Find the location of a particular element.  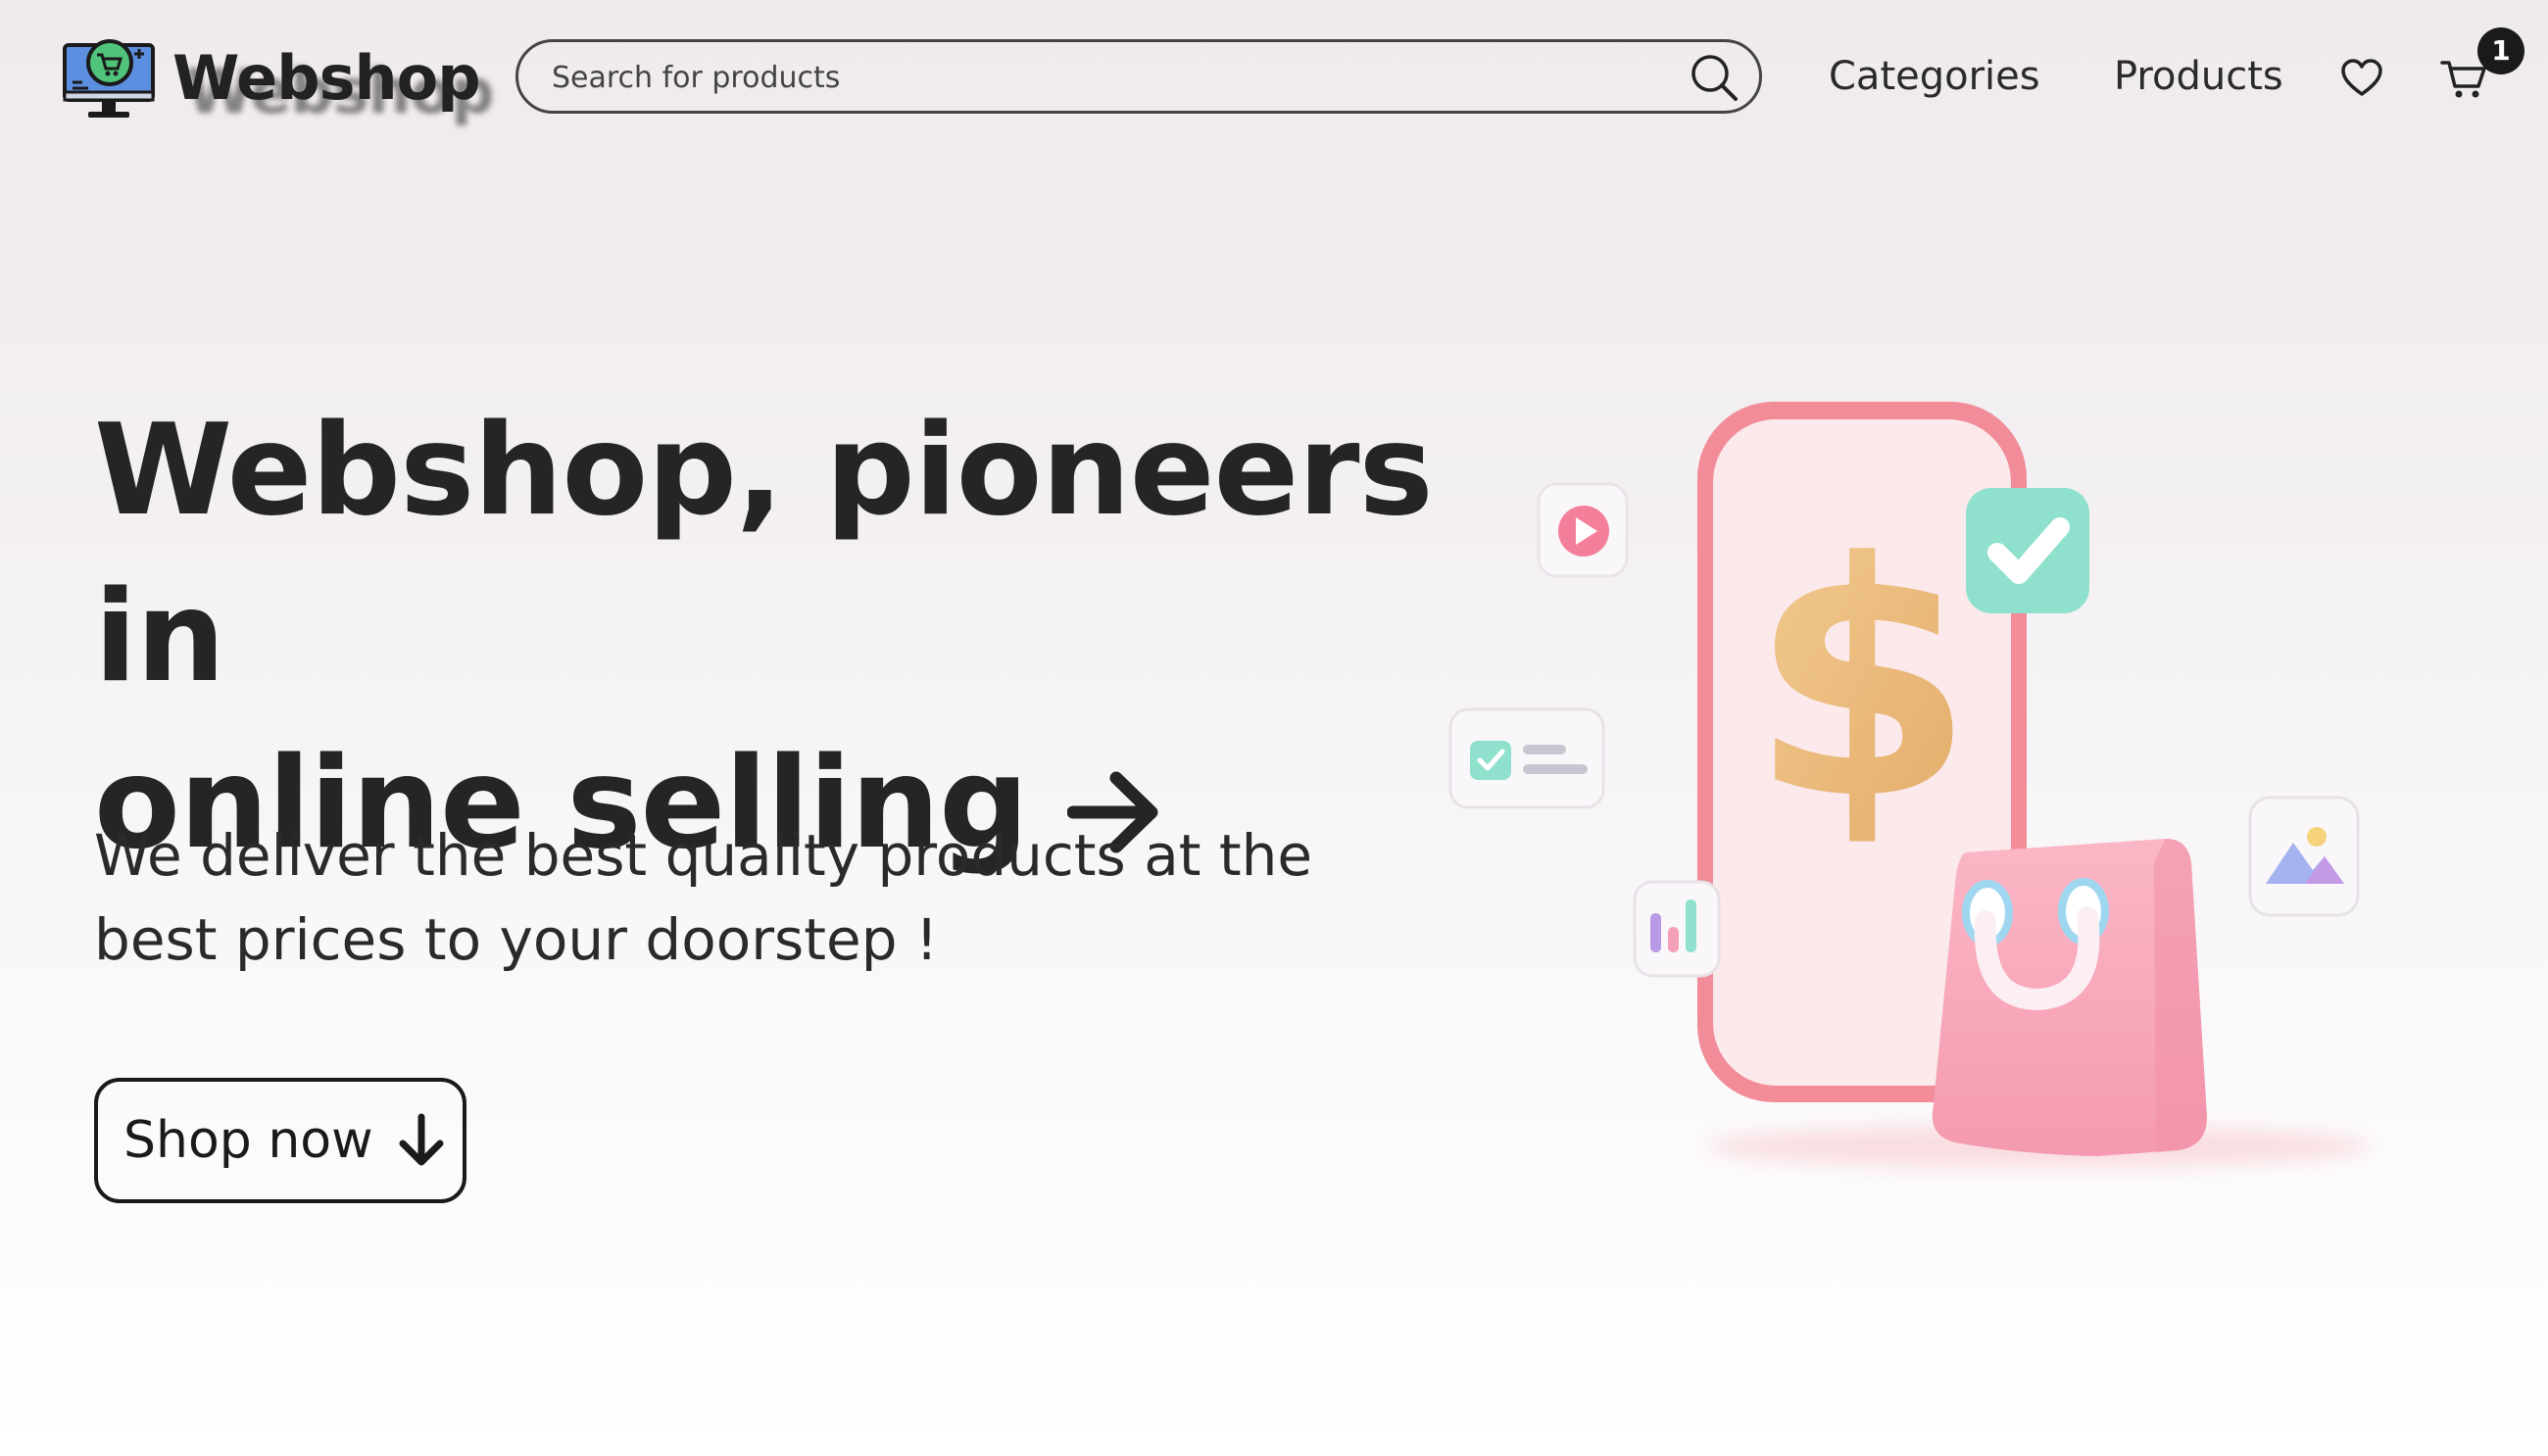

hero-subtitle-line2: best prices to your doorstep ! is located at coordinates (516, 939).